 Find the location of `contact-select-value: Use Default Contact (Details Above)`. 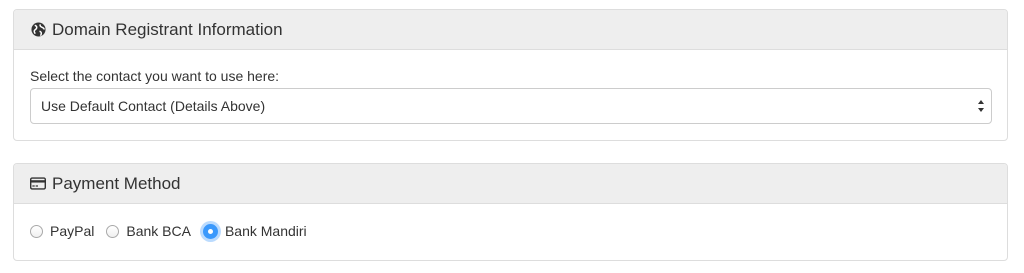

contact-select-value: Use Default Contact (Details Above) is located at coordinates (153, 106).